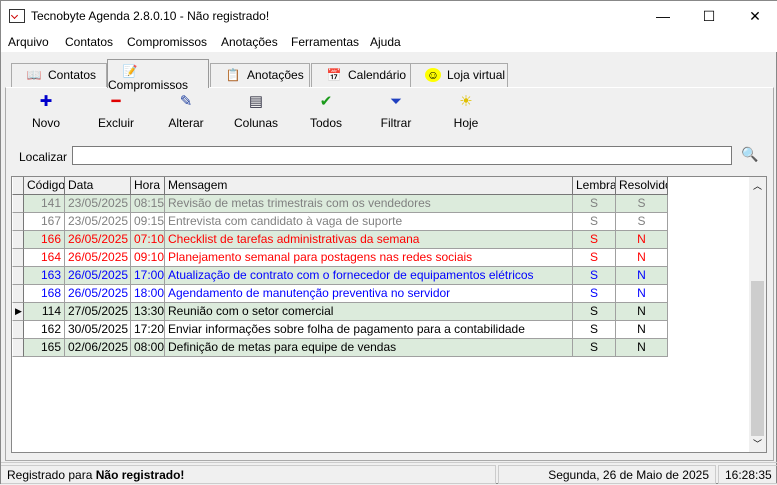 The image size is (777, 485). Describe the element at coordinates (28, 42) in the screenshot. I see `menu-0: Arquivo` at that location.